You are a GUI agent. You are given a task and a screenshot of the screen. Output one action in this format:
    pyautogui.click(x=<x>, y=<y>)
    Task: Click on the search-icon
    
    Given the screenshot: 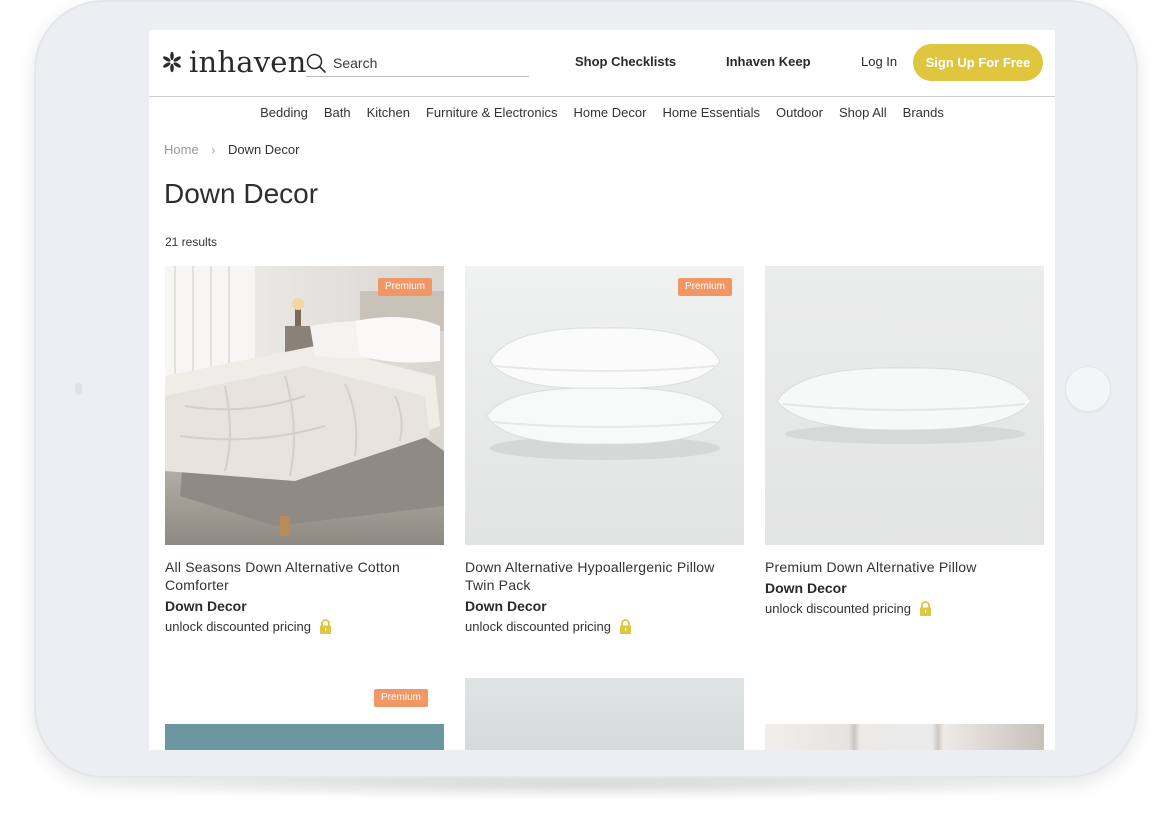 What is the action you would take?
    pyautogui.click(x=316, y=63)
    